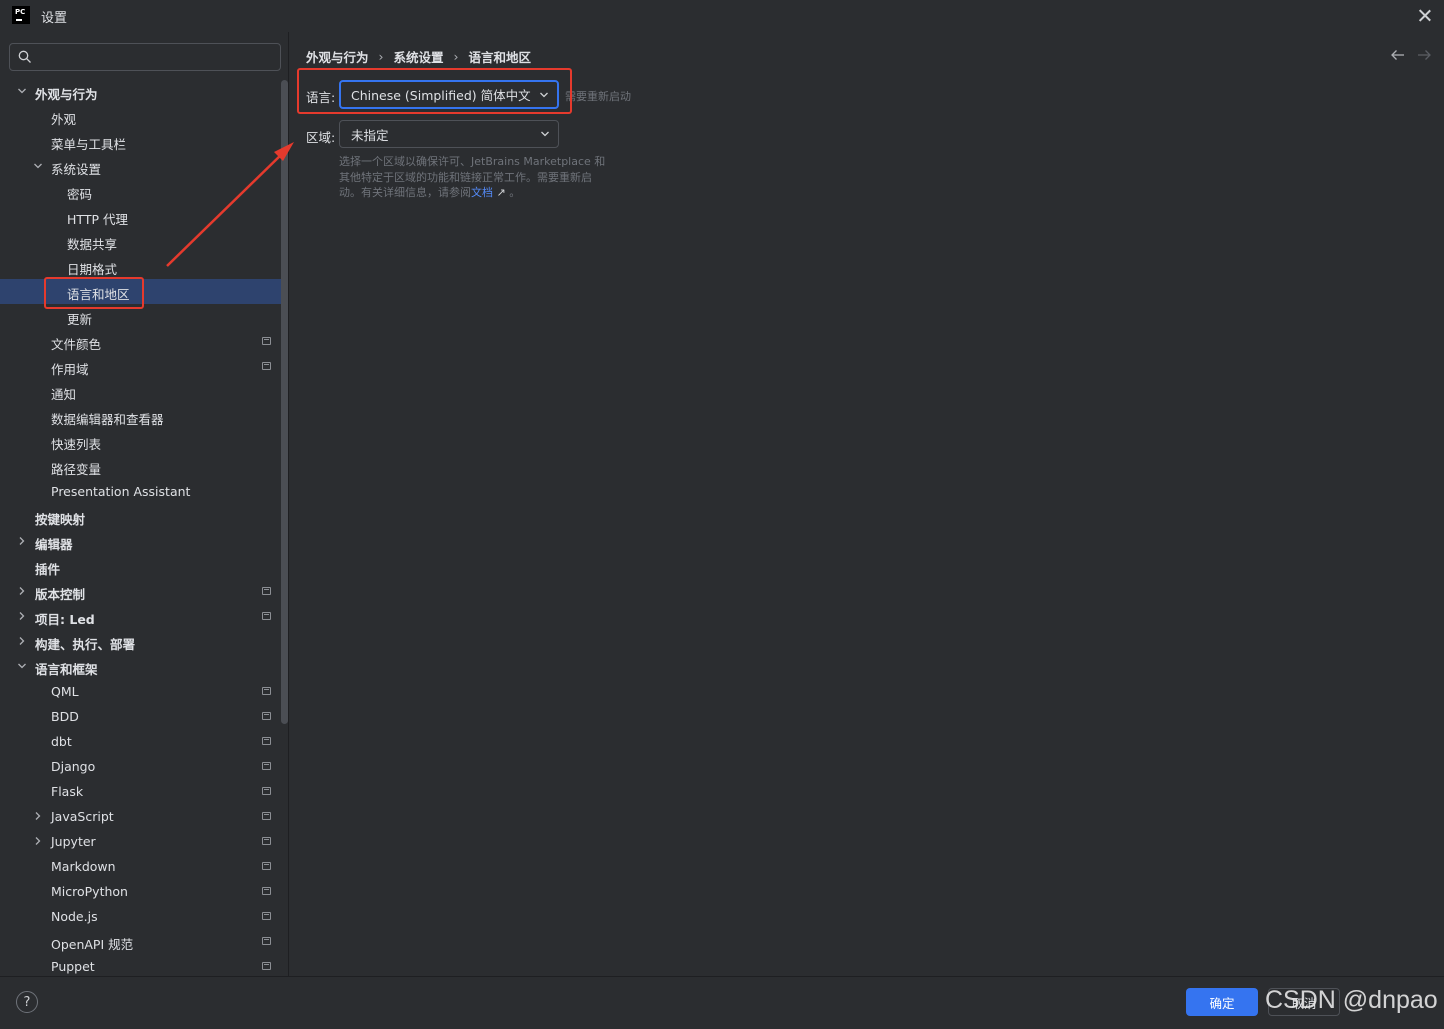  What do you see at coordinates (144, 766) in the screenshot?
I see `tree-item: Django` at bounding box center [144, 766].